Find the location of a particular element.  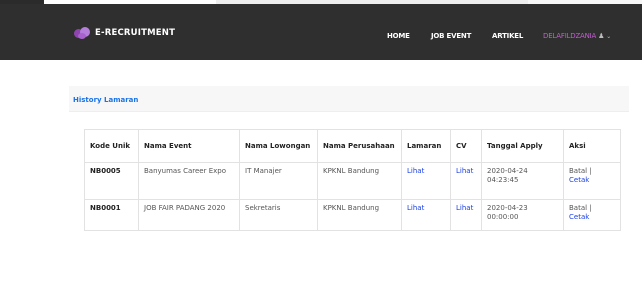

nav-home: HOME is located at coordinates (398, 36).